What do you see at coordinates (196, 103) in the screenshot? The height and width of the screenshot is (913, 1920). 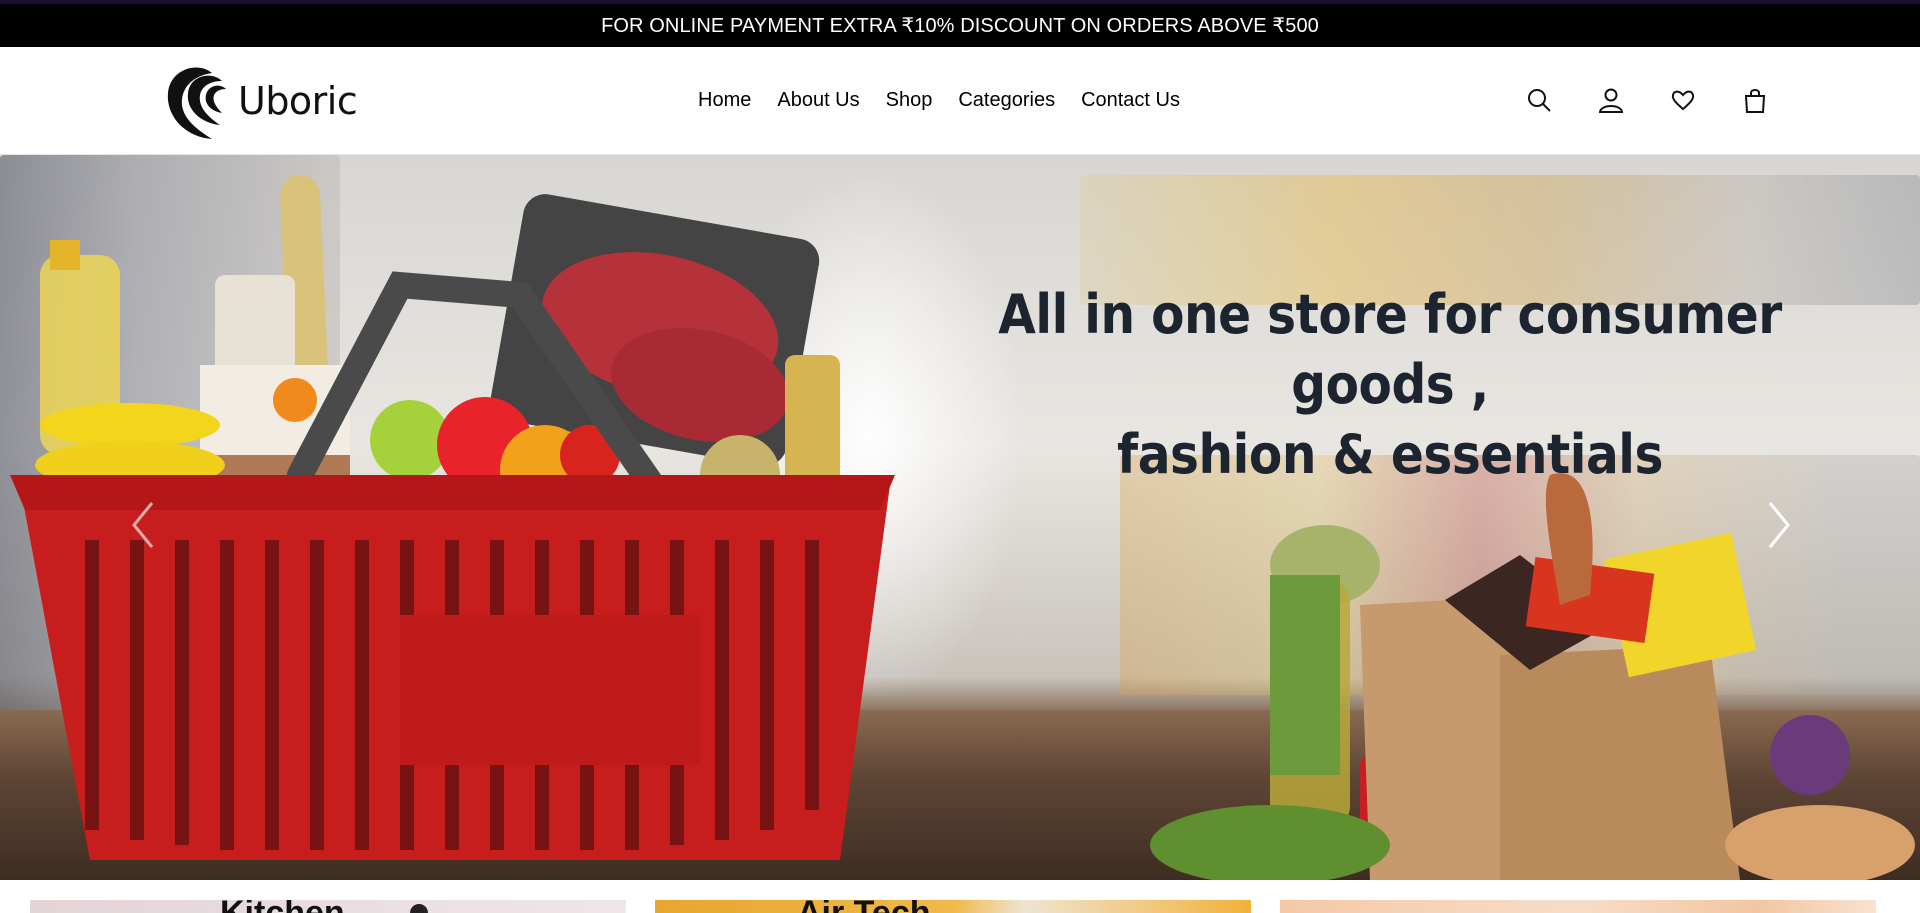 I see `logo-mark-icon` at bounding box center [196, 103].